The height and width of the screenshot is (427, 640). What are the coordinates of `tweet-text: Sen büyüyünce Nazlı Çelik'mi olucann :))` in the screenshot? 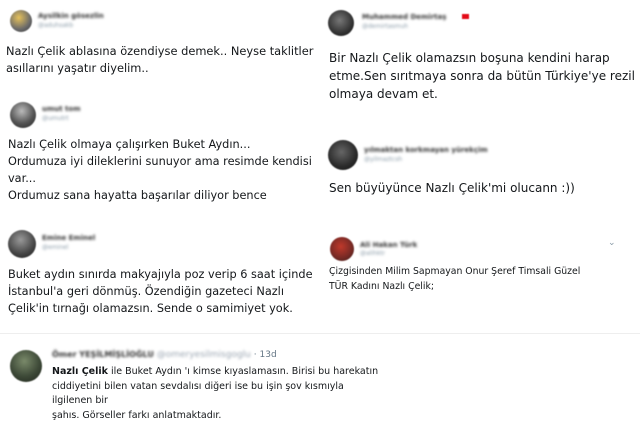 It's located at (452, 188).